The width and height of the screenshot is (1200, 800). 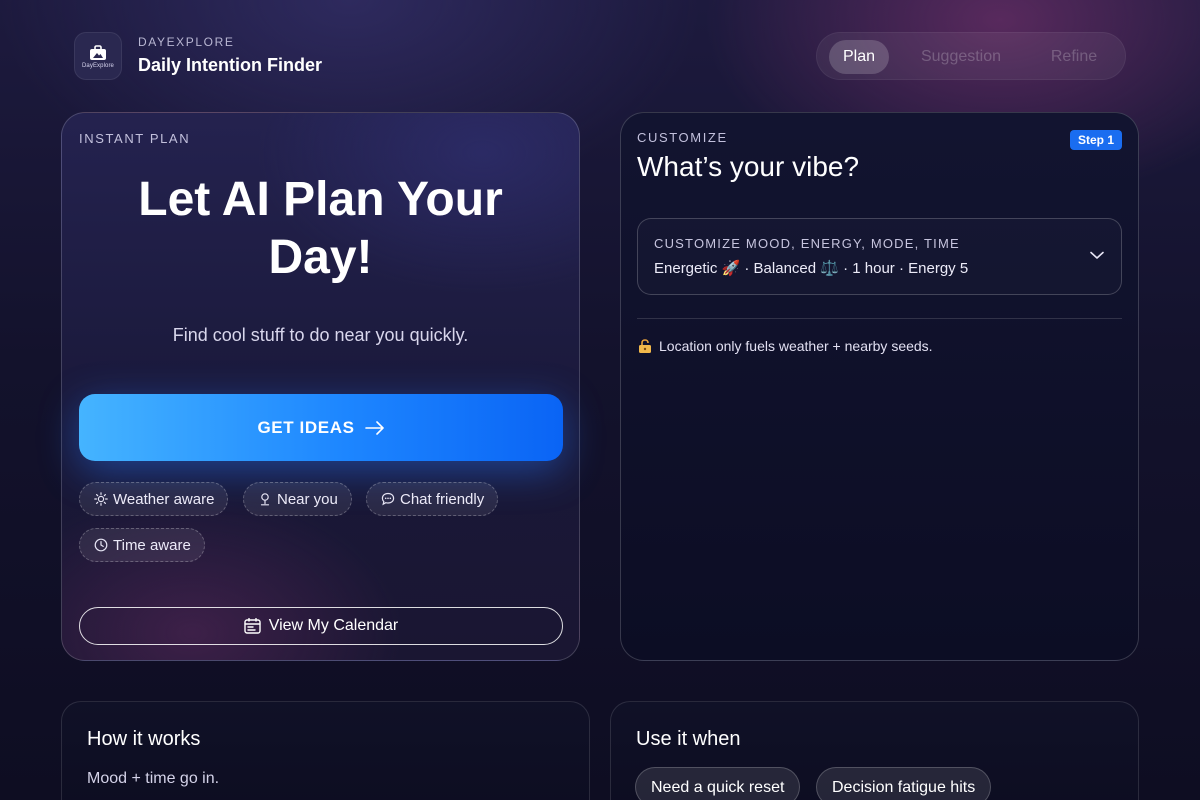 I want to click on step-badge: Step 1, so click(x=1095, y=140).